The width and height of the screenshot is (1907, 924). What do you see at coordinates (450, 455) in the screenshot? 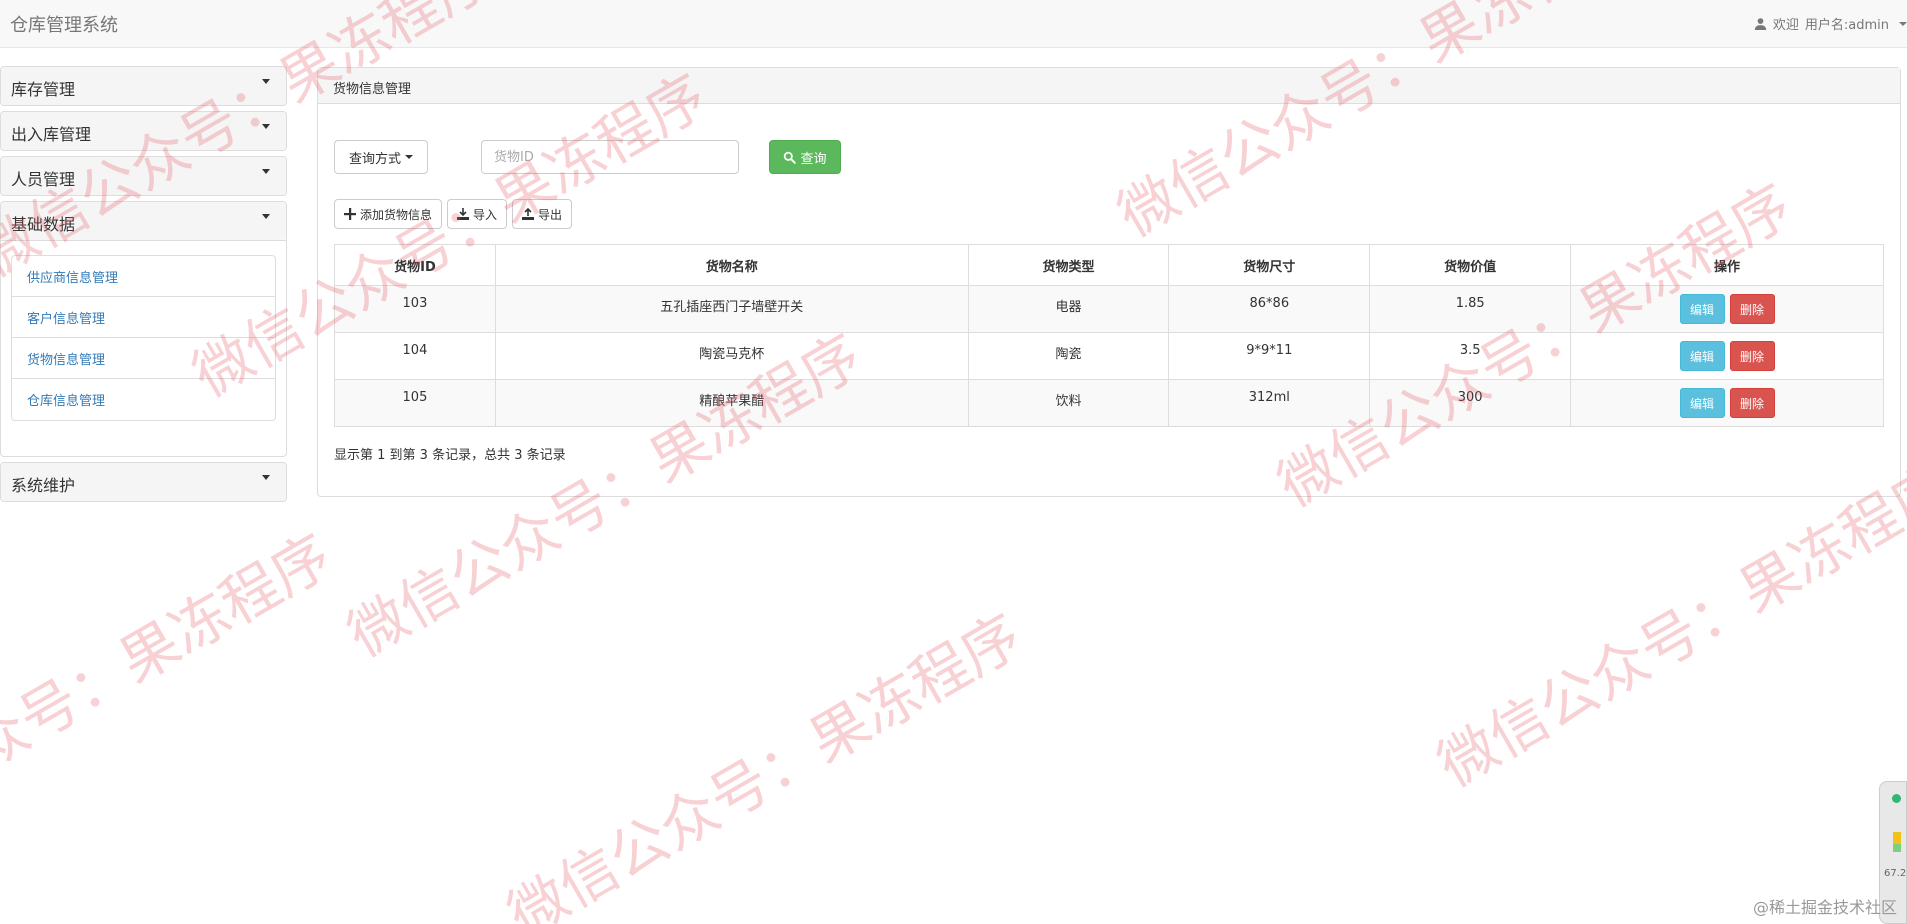
I see `pagination-info: 显示第 1 到第 3 条记录，总共 3 条记录` at bounding box center [450, 455].